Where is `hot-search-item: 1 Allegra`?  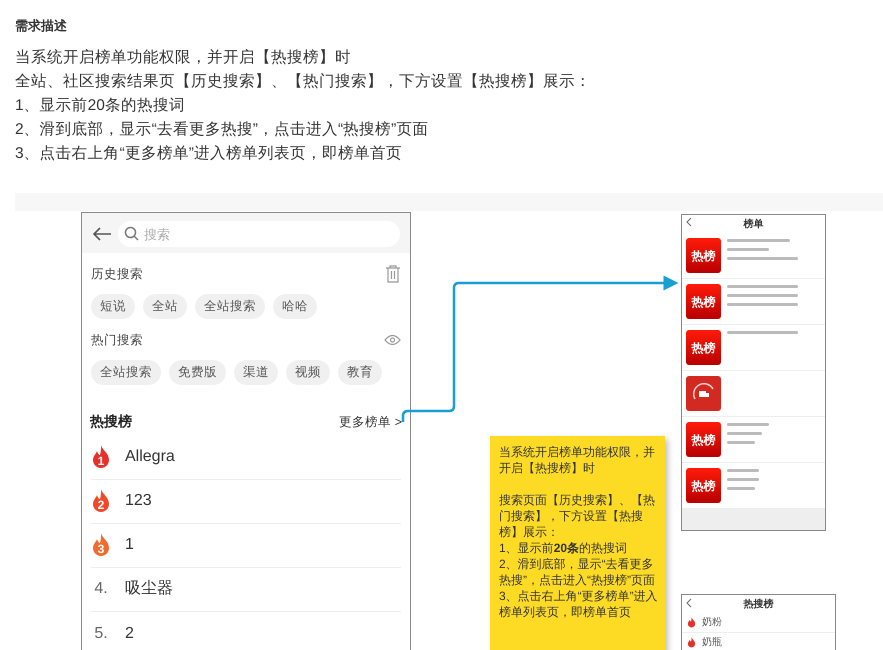
hot-search-item: 1 Allegra is located at coordinates (246, 458).